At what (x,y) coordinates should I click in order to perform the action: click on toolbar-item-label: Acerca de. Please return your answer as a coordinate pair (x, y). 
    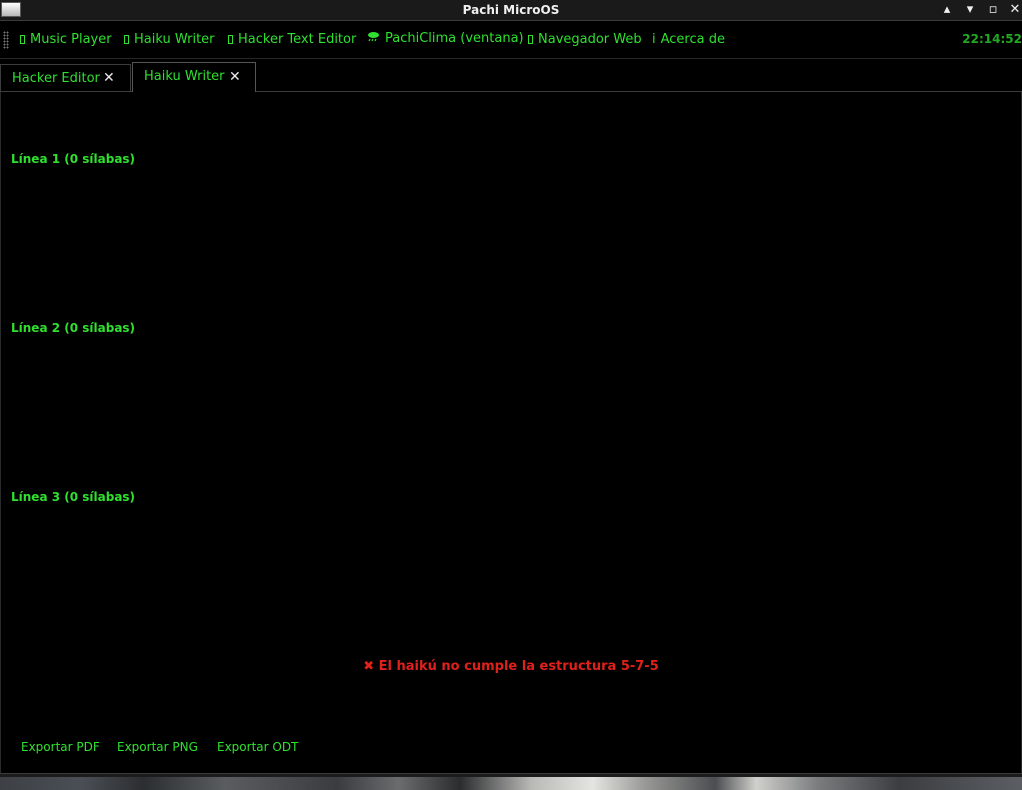
    Looking at the image, I should click on (692, 39).